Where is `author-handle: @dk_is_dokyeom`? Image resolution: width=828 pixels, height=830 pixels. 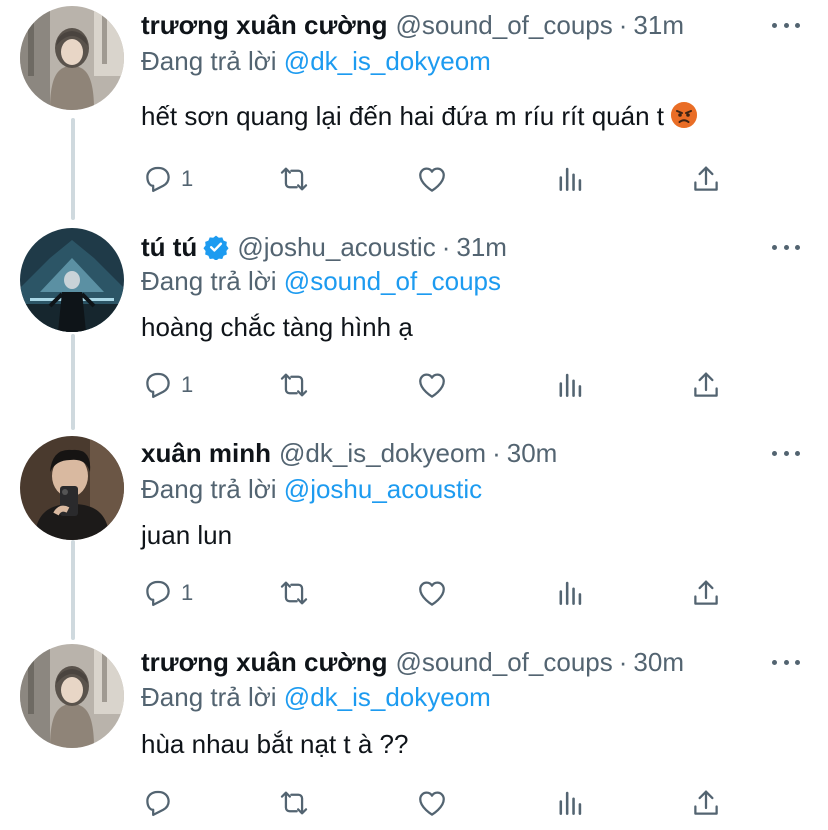 author-handle: @dk_is_dokyeom is located at coordinates (382, 453).